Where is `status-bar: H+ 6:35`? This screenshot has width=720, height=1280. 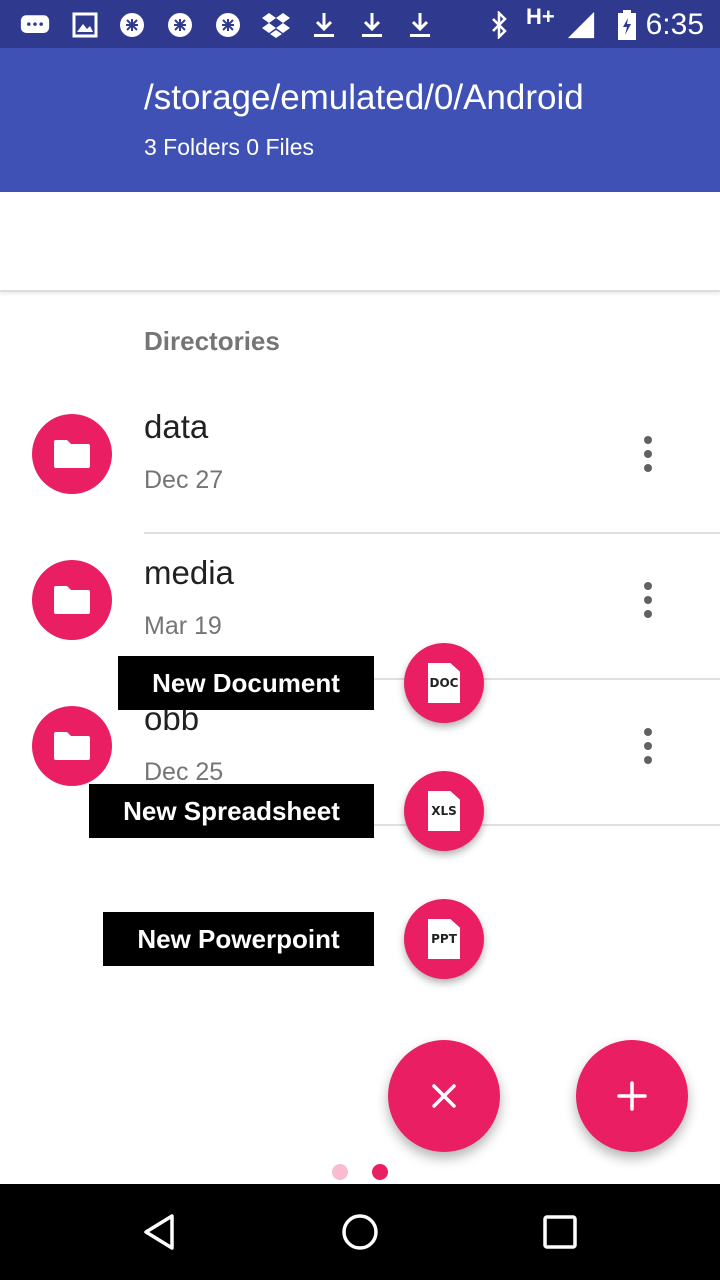
status-bar: H+ 6:35 is located at coordinates (360, 24).